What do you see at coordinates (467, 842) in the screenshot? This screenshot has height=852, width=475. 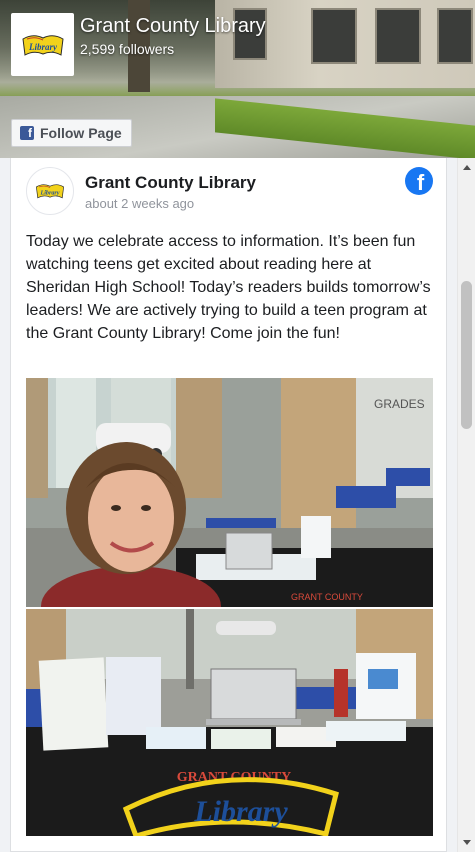 I see `scroll-down-arrow-icon` at bounding box center [467, 842].